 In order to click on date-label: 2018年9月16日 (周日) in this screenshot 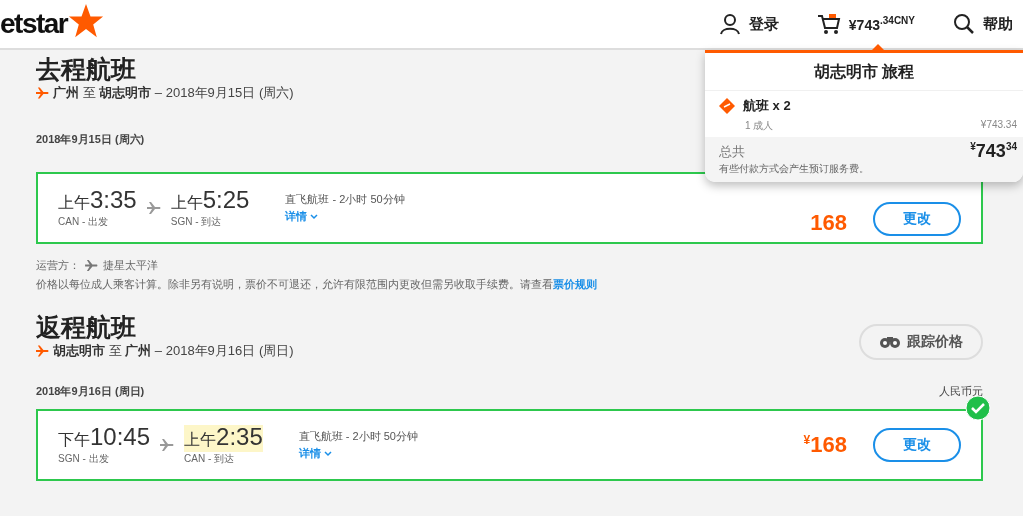, I will do `click(90, 391)`.